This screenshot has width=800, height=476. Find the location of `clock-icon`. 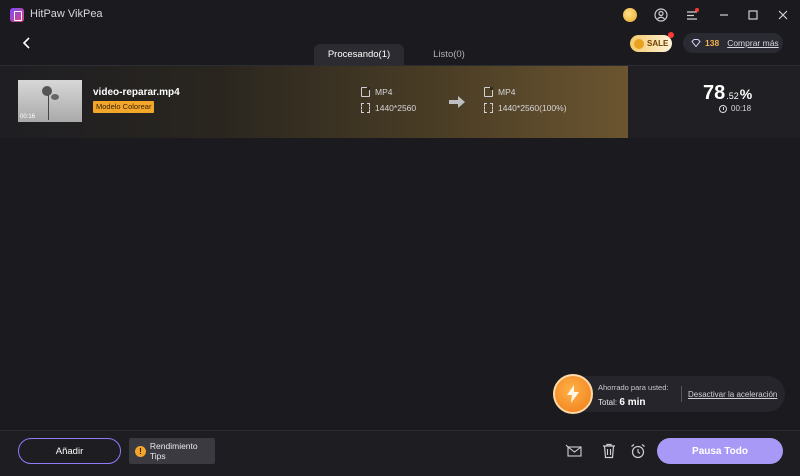

clock-icon is located at coordinates (723, 108).